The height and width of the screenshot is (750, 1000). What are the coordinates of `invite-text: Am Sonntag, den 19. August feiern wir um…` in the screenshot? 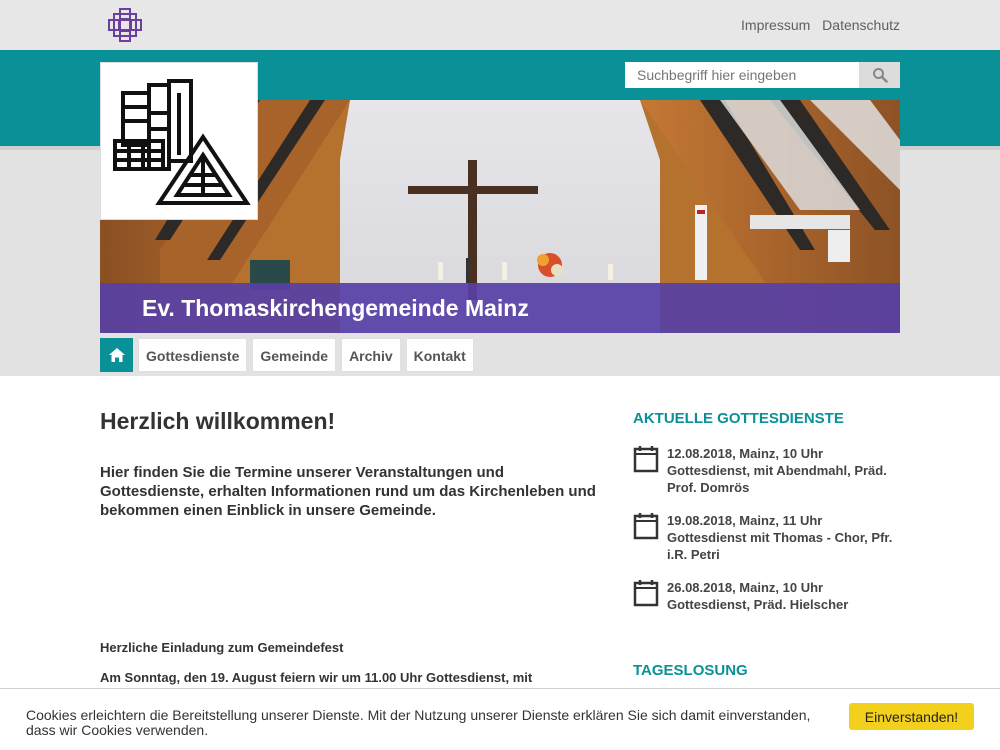 It's located at (316, 677).